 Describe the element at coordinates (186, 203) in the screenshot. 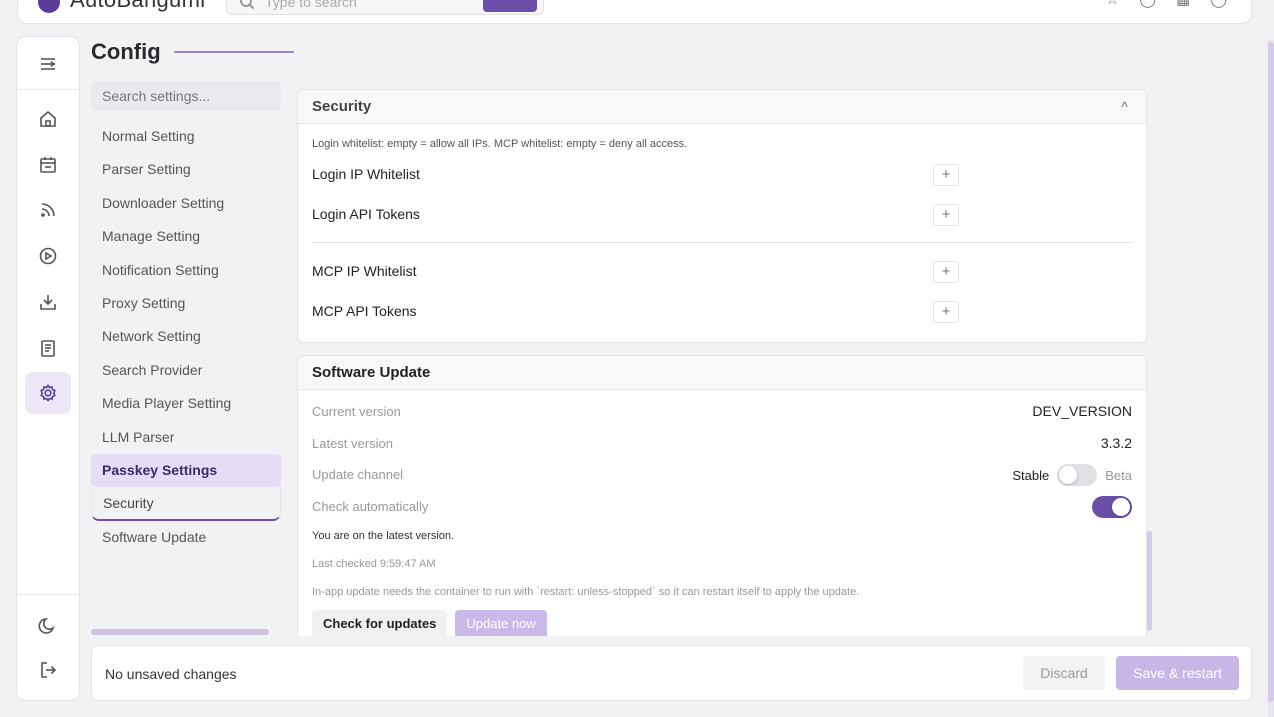

I see `settings-item-downloader: Downloader Setting` at that location.